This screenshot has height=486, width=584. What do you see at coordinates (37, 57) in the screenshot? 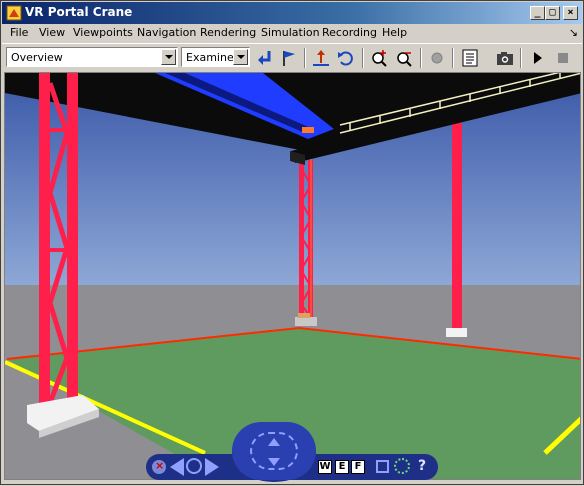
I see `viewpoint-select-value: Overview` at bounding box center [37, 57].